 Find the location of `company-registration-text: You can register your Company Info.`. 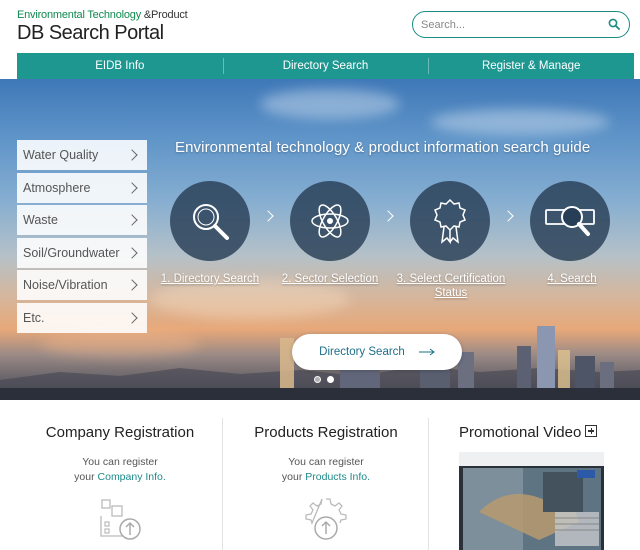

company-registration-text: You can register your Company Info. is located at coordinates (120, 470).